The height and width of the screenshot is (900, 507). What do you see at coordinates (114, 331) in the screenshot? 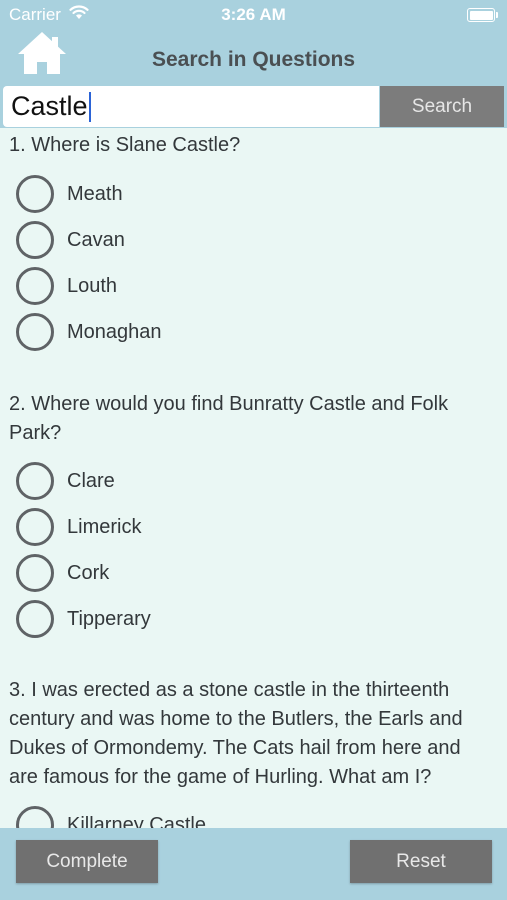
I see `answer-label: Monaghan` at bounding box center [114, 331].